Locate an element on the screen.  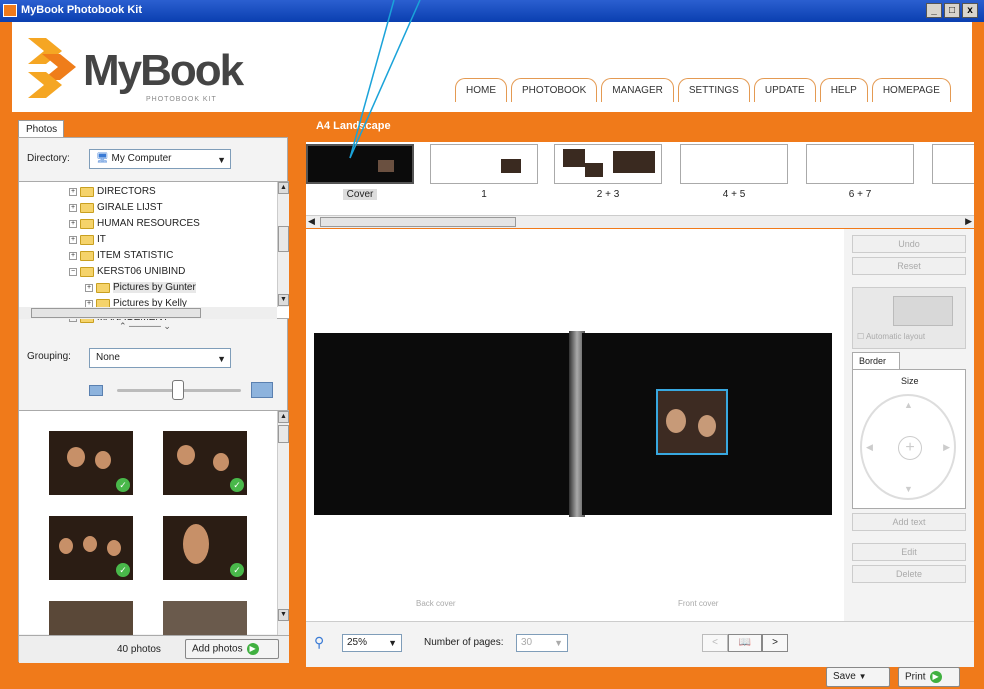
slider-knob is located at coordinates (178, 390).